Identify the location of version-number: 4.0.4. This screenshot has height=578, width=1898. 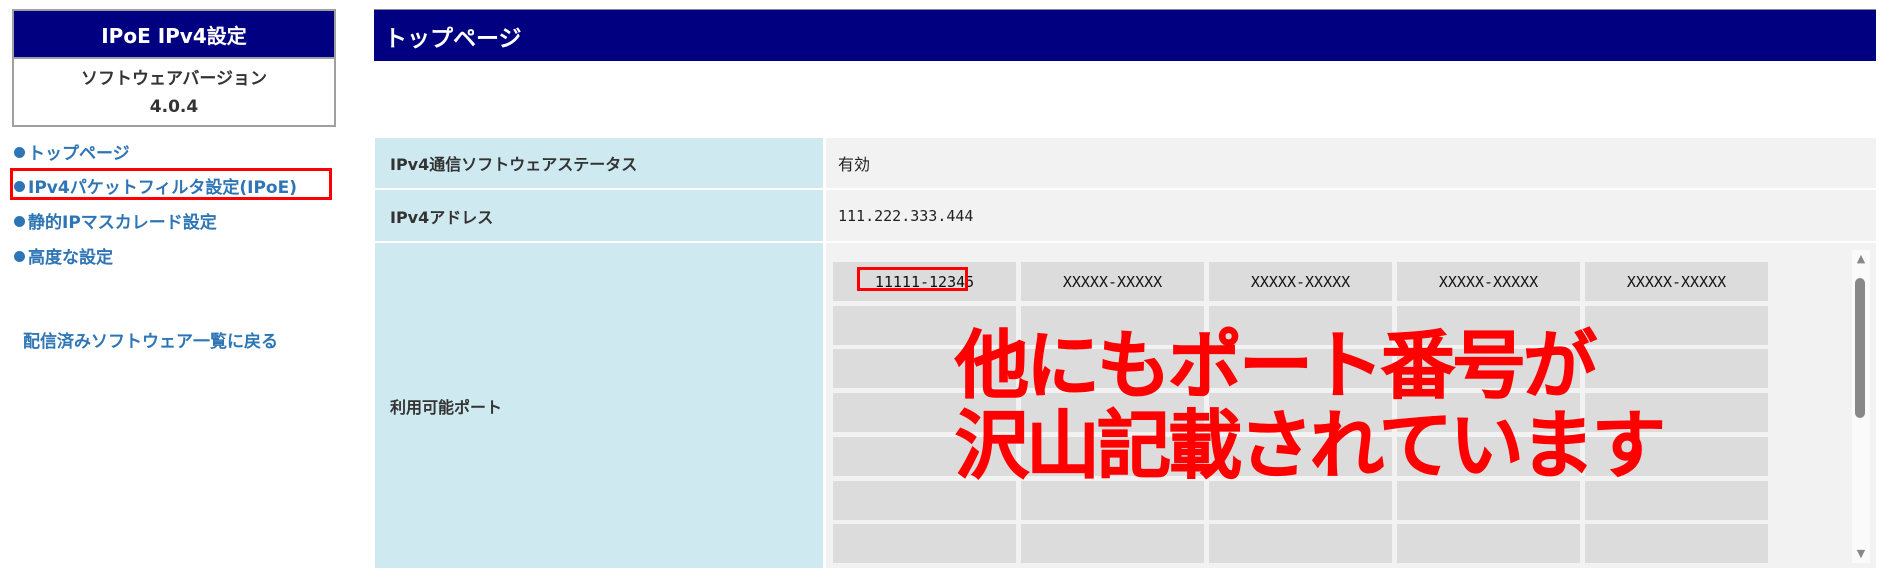
(174, 107).